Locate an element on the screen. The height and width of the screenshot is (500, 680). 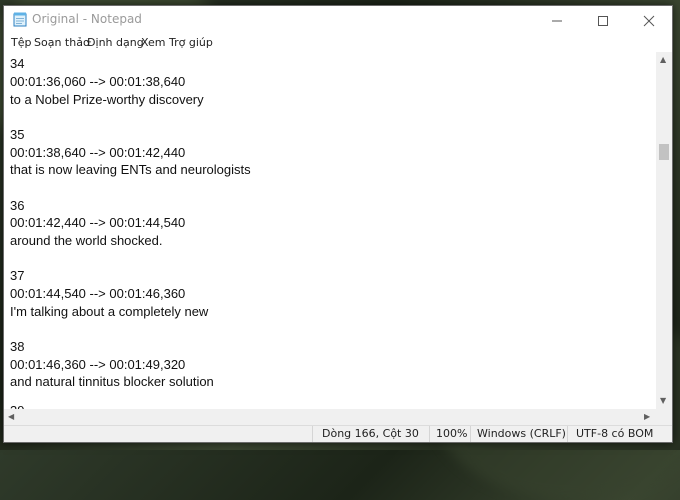
title-bar: Original - Notepad is located at coordinates (338, 20).